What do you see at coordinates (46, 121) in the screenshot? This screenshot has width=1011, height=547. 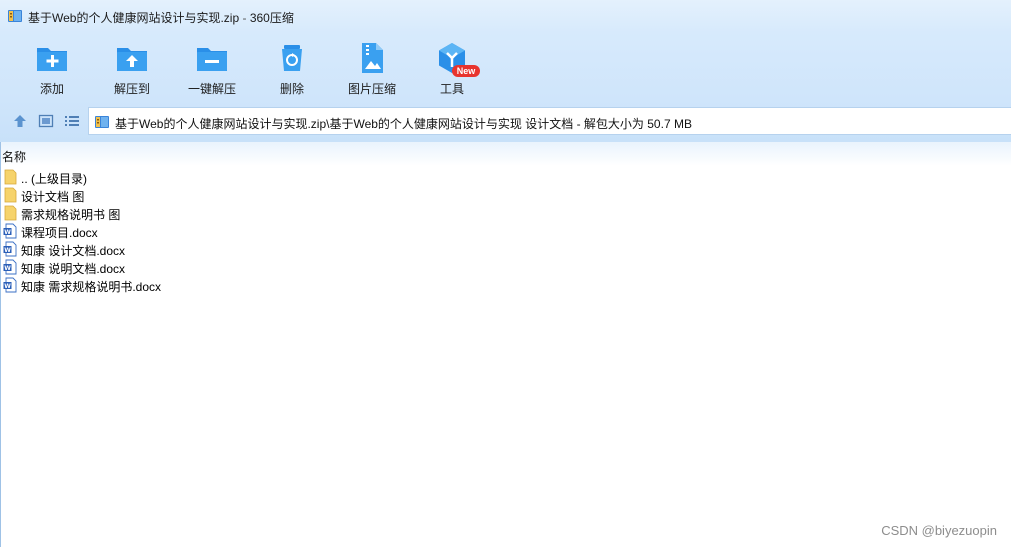 I see `thumbnail-view-icon` at bounding box center [46, 121].